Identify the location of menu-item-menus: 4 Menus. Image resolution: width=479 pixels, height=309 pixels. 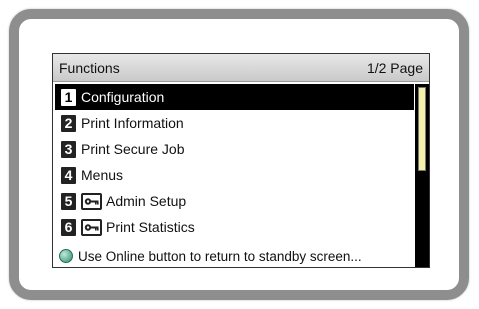
(234, 175).